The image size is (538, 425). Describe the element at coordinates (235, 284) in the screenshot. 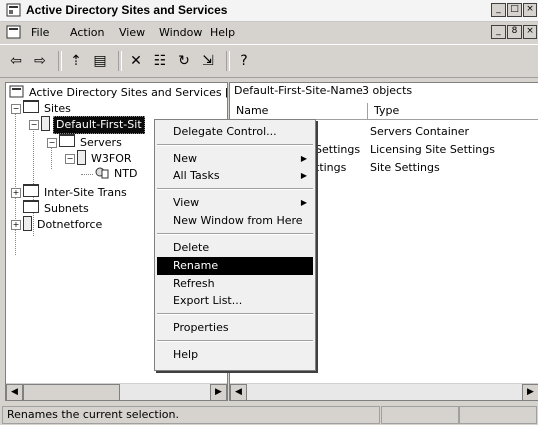

I see `ctx-refresh: Refresh` at that location.